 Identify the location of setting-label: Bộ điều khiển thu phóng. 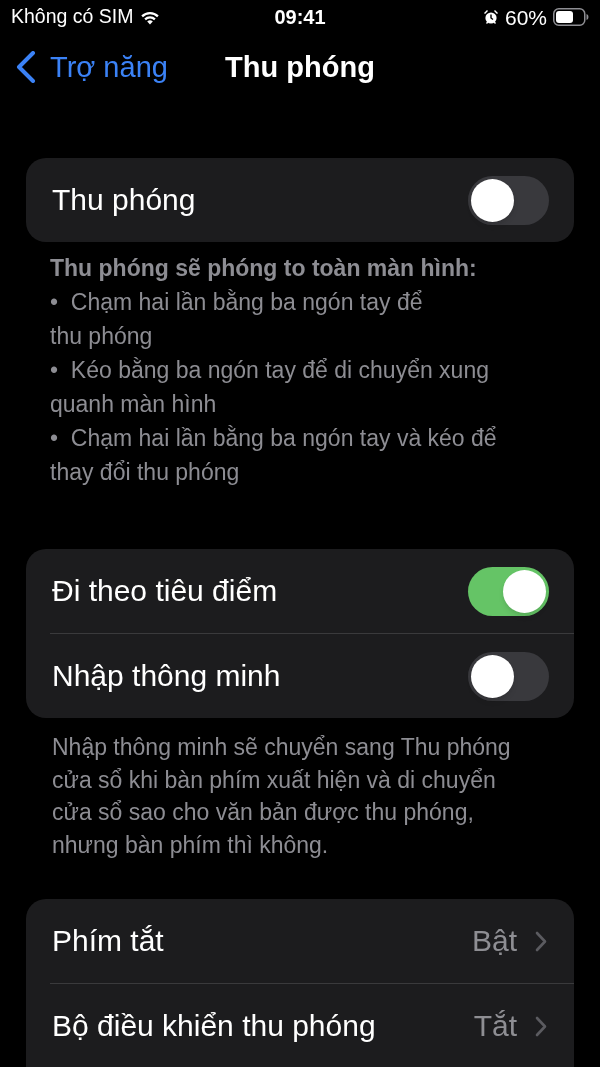
(214, 1026).